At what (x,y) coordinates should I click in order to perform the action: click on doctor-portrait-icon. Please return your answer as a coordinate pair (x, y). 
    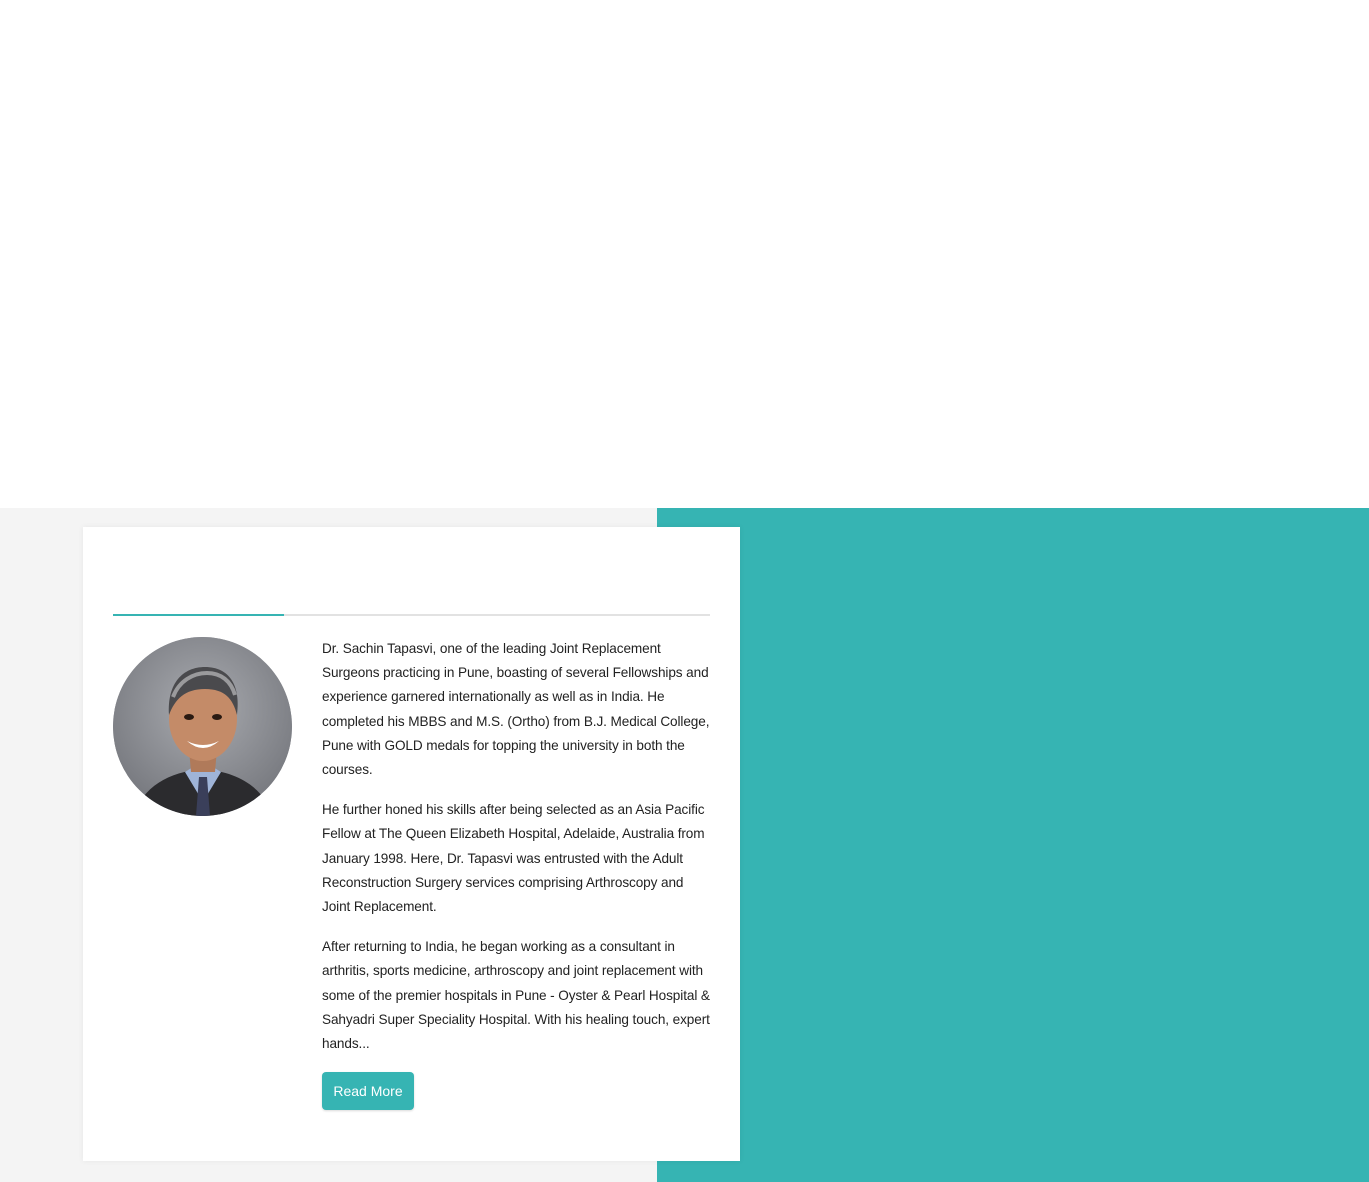
    Looking at the image, I should click on (202, 726).